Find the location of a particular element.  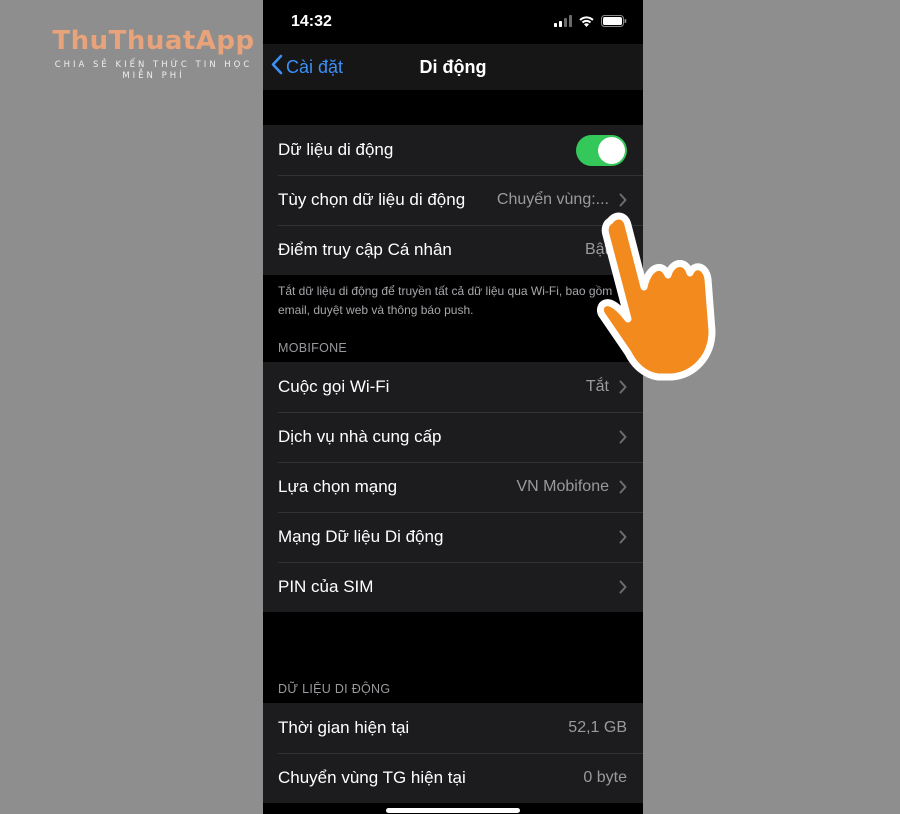

current-roaming-row: Chuyển vùng TG hiện tại 0 byte is located at coordinates (453, 778).